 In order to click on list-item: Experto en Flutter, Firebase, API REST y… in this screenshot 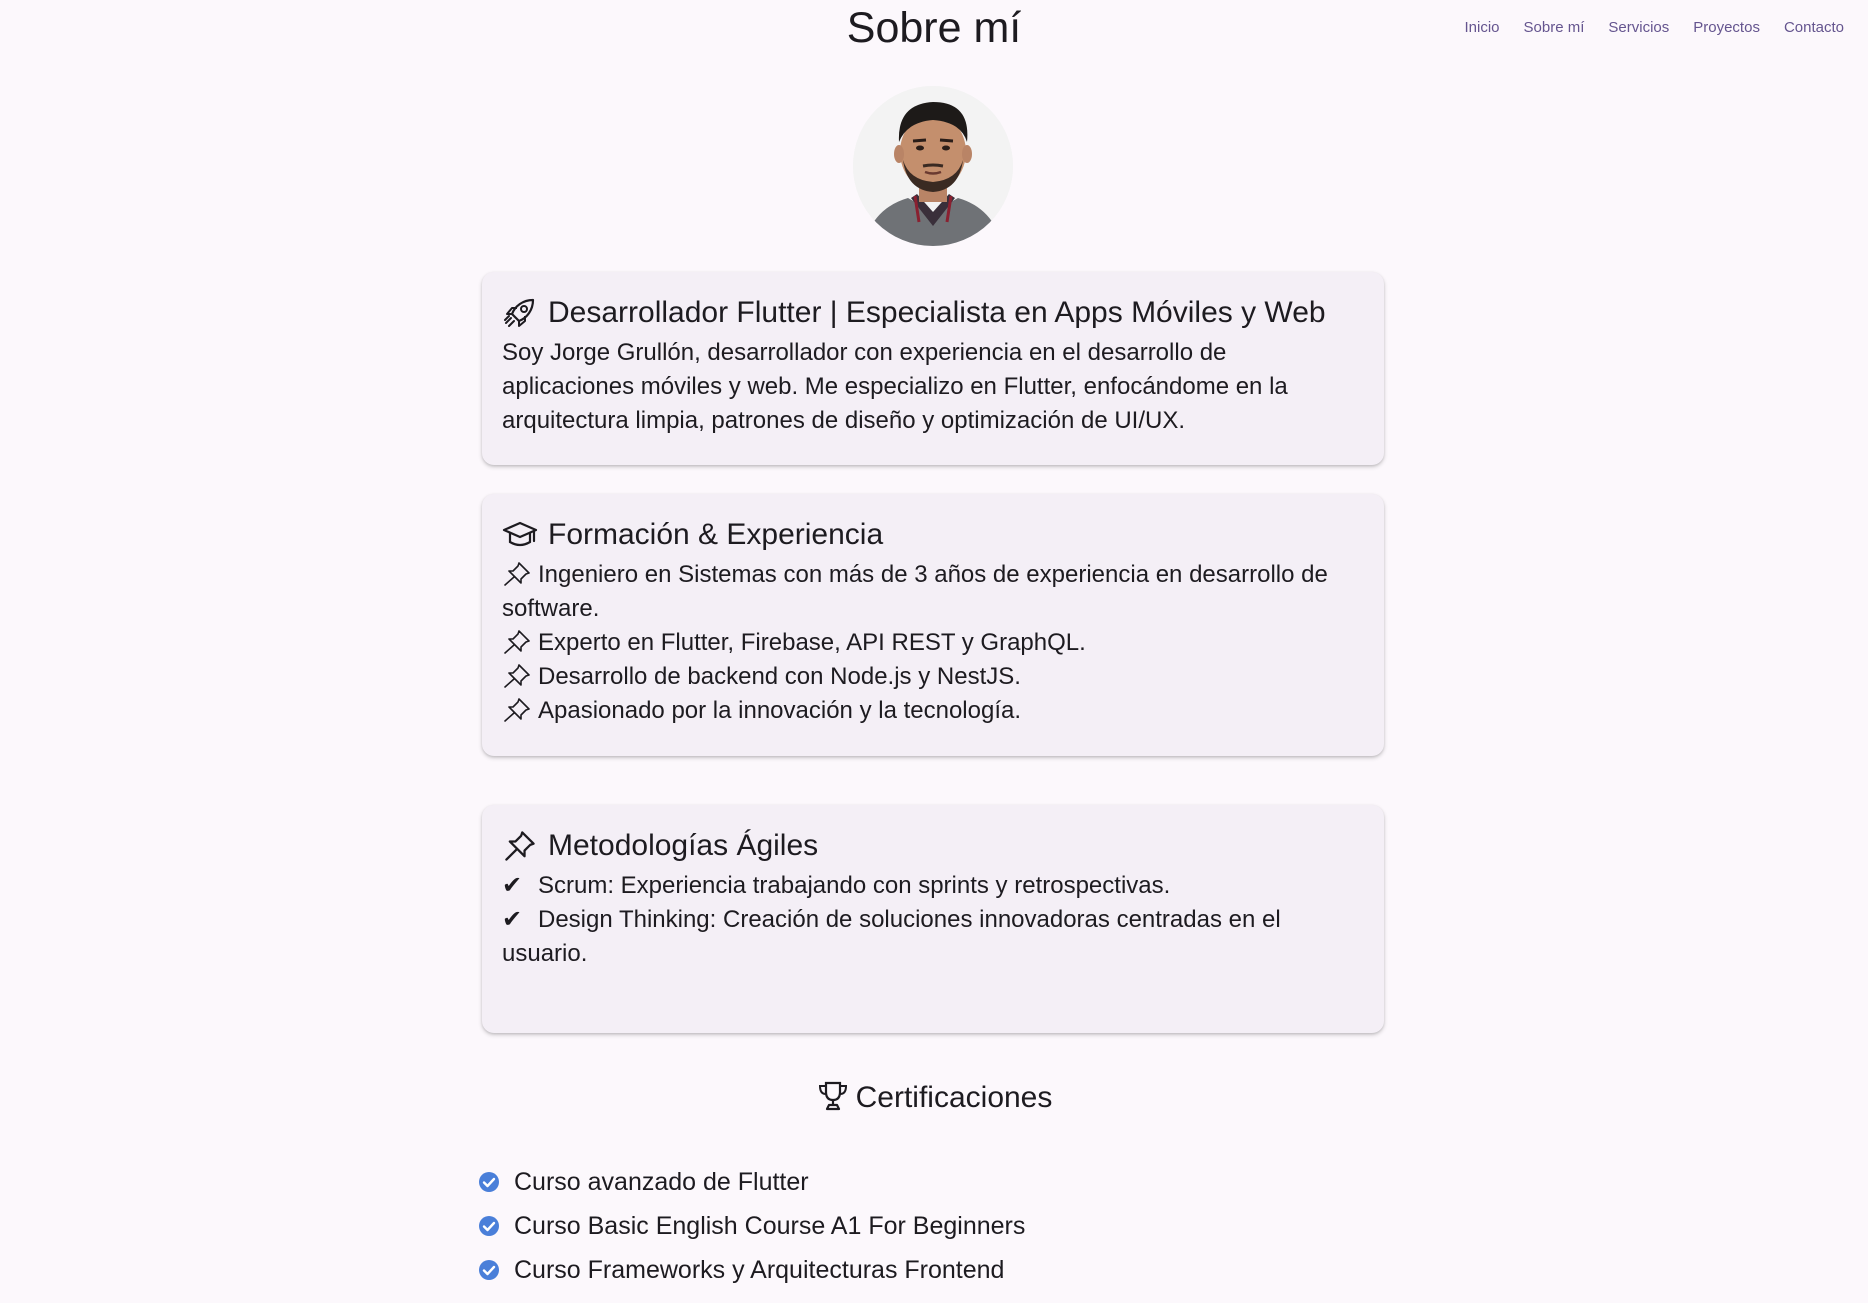, I will do `click(933, 643)`.